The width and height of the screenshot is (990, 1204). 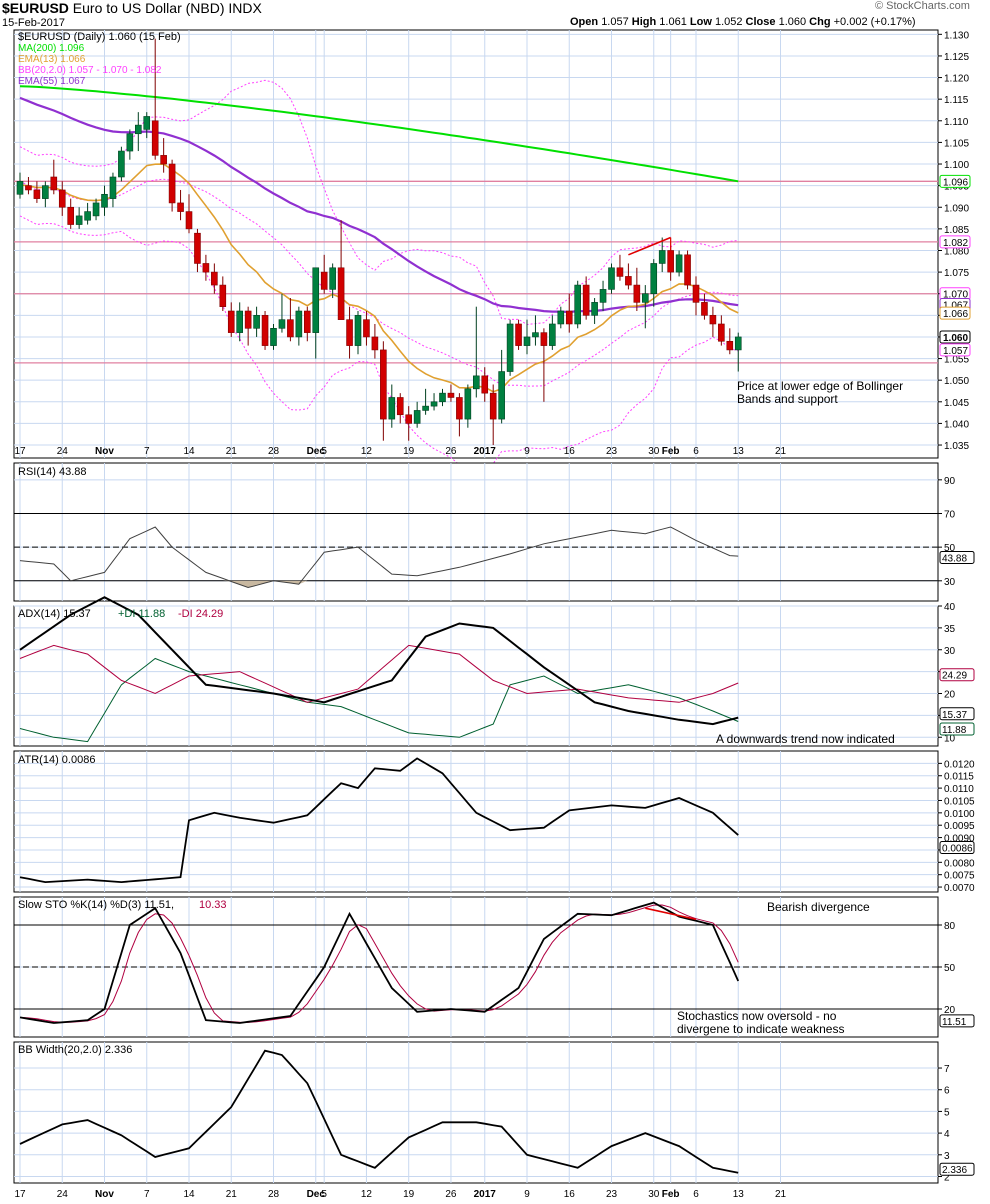 What do you see at coordinates (612, 1194) in the screenshot?
I see `x-tick-label: 23` at bounding box center [612, 1194].